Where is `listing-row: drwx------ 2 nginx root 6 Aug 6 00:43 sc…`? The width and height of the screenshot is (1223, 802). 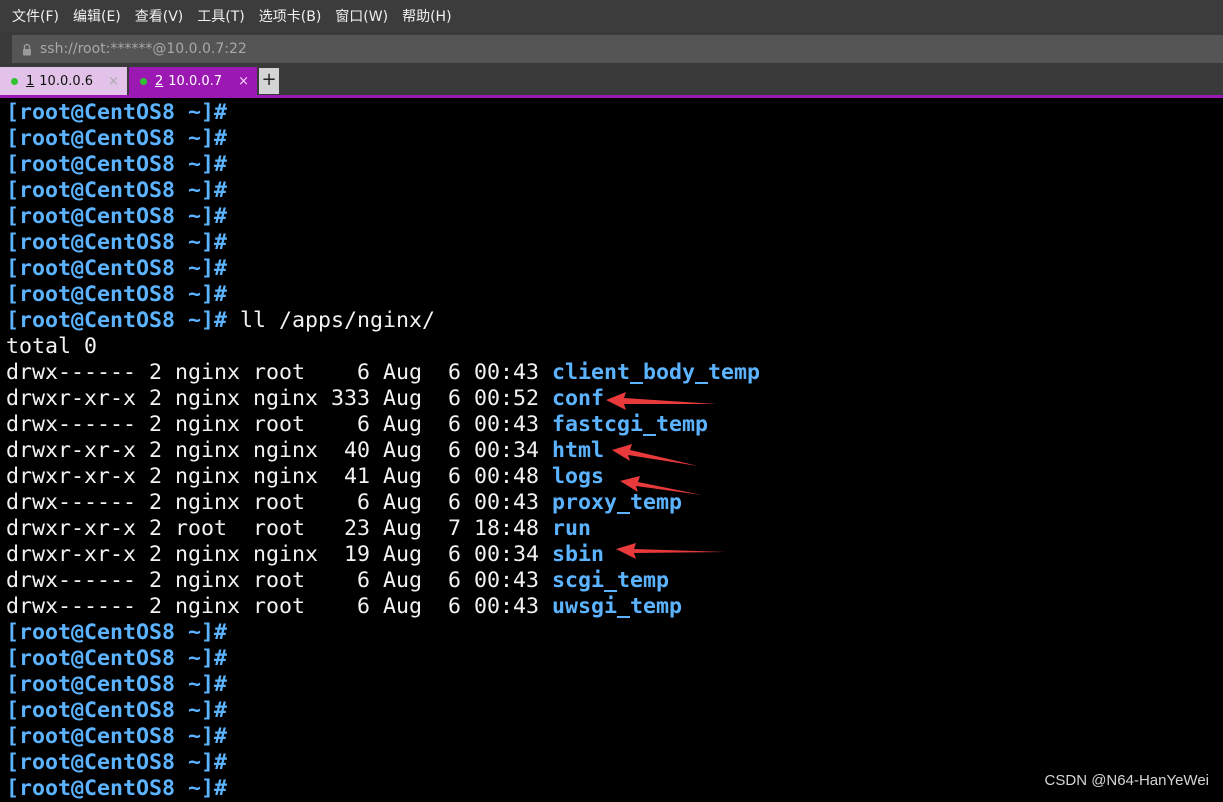
listing-row: drwx------ 2 nginx root 6 Aug 6 00:43 sc… is located at coordinates (611, 581).